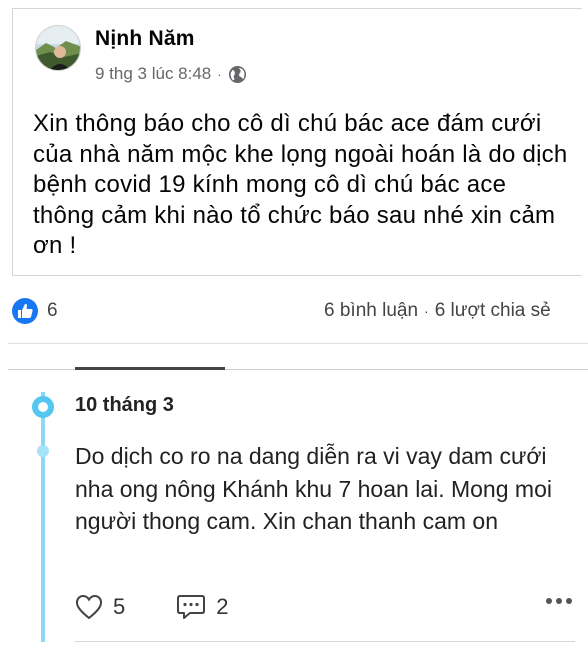 The height and width of the screenshot is (650, 588). I want to click on timeline-line, so click(43, 517).